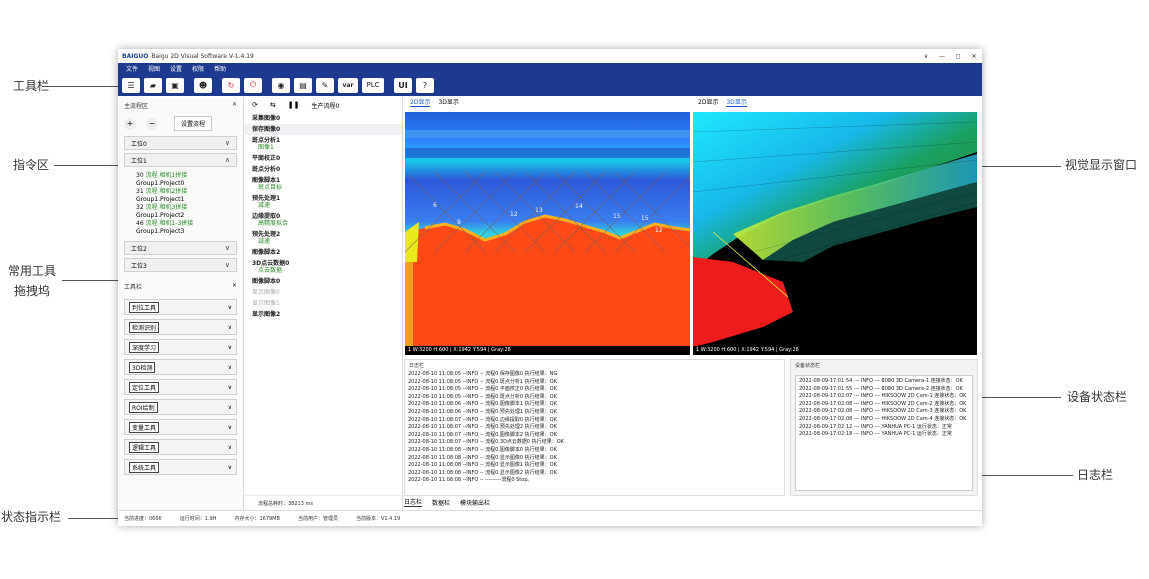  What do you see at coordinates (417, 366) in the screenshot?
I see `log-title: 日志栏` at bounding box center [417, 366].